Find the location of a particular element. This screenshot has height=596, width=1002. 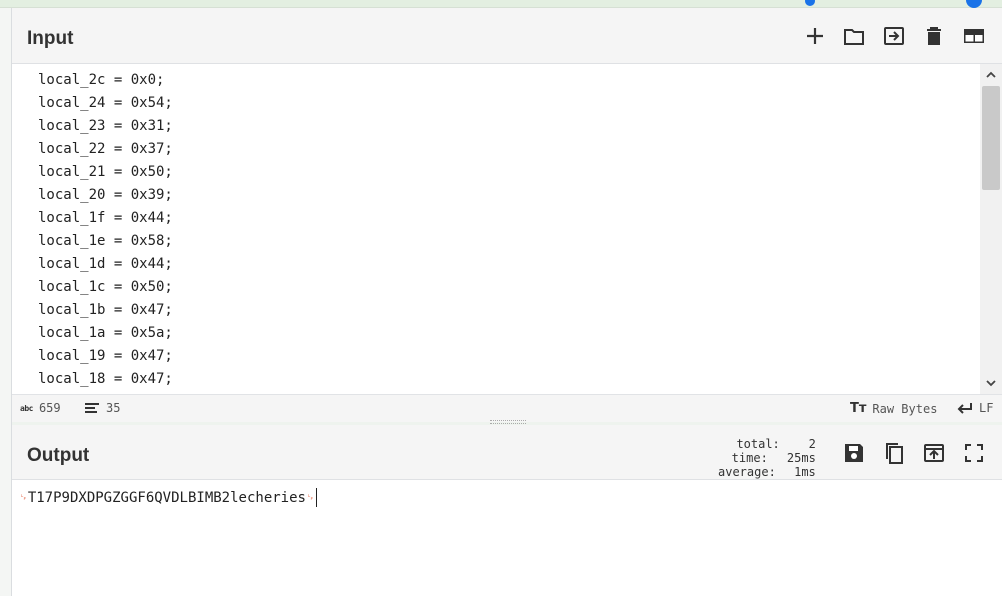

clear-input-button is located at coordinates (934, 36).